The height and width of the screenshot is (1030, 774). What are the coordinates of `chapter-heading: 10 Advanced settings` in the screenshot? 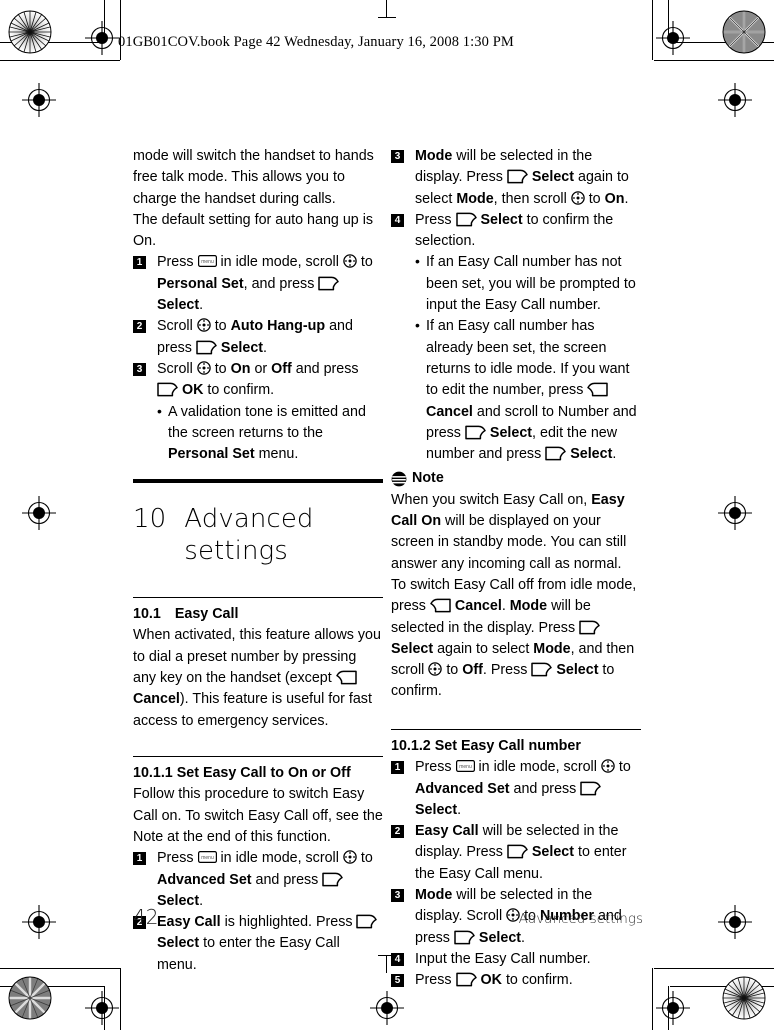 It's located at (258, 535).